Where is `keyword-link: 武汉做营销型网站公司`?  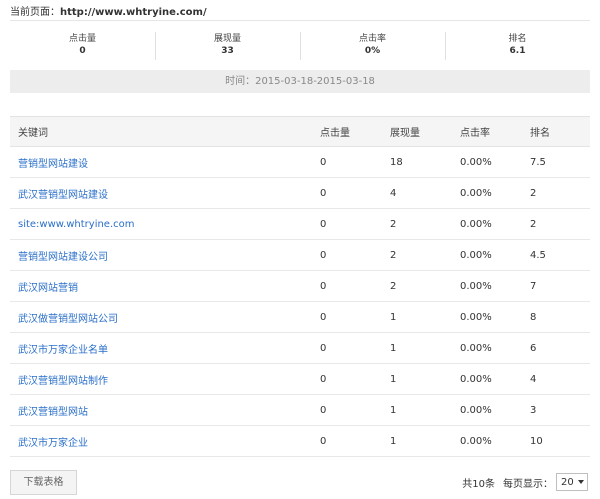 keyword-link: 武汉做营销型网站公司 is located at coordinates (68, 319).